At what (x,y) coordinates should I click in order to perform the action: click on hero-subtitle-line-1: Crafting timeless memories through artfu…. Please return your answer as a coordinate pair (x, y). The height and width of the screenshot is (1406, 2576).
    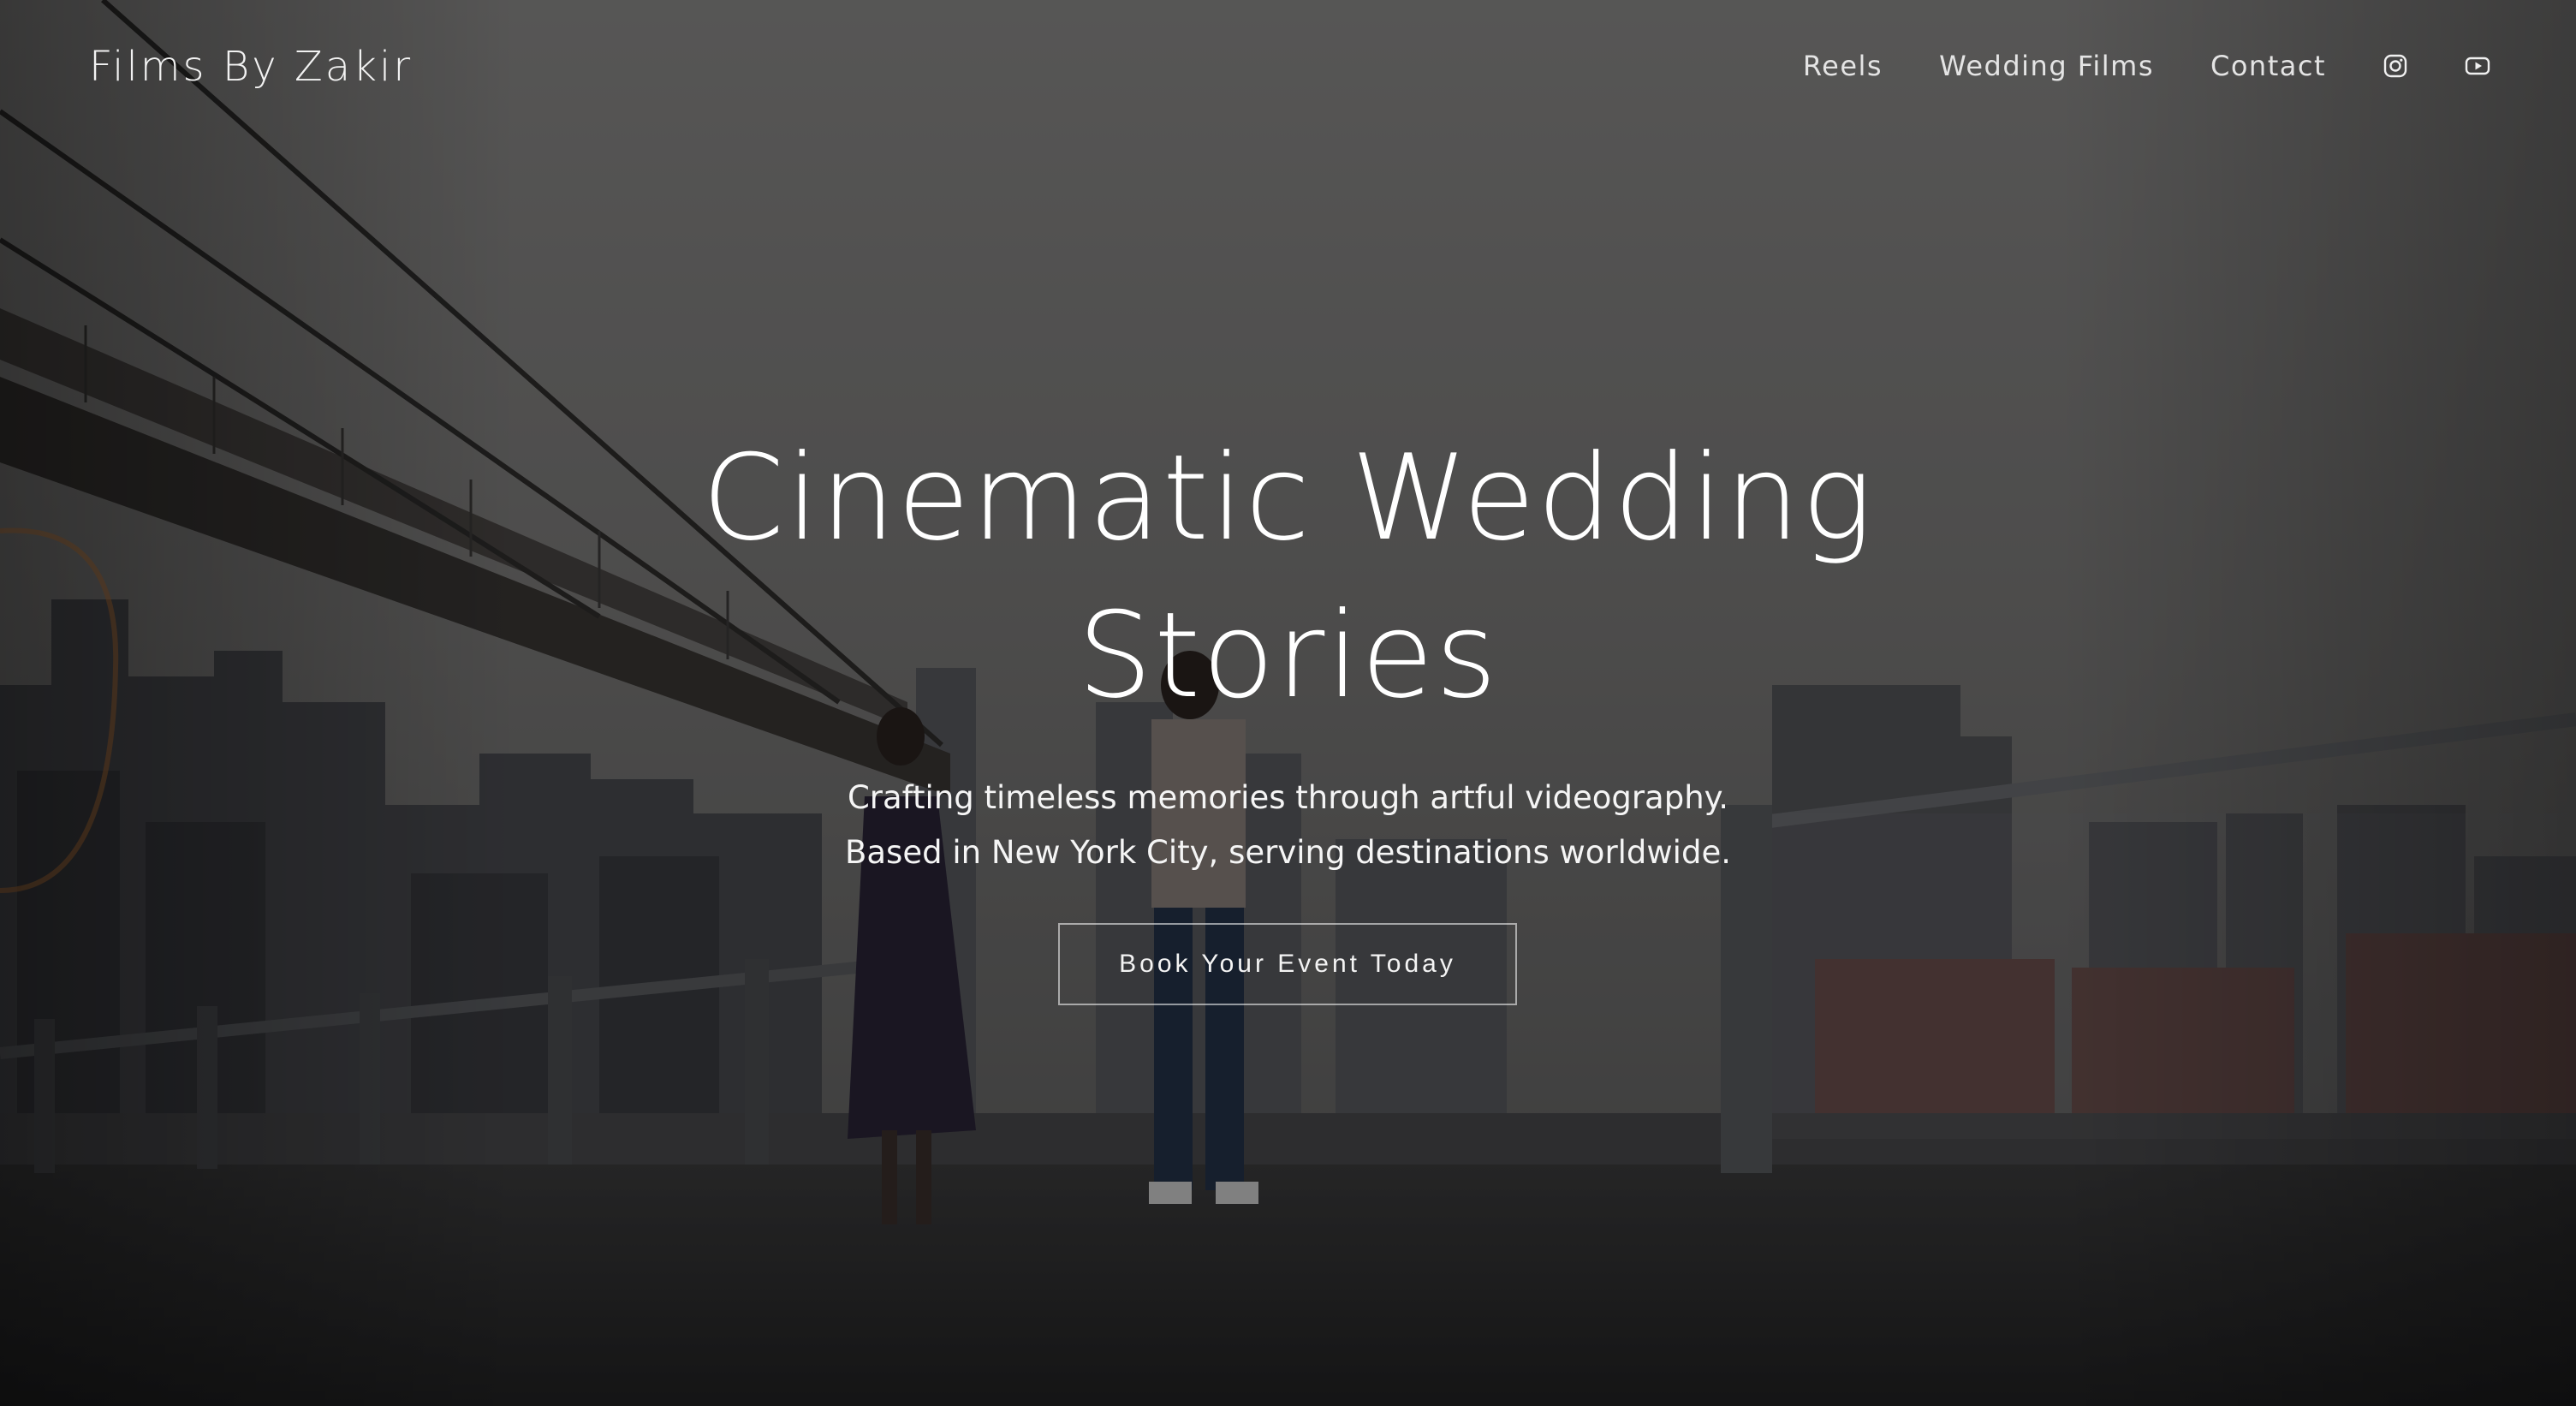
    Looking at the image, I should click on (1288, 797).